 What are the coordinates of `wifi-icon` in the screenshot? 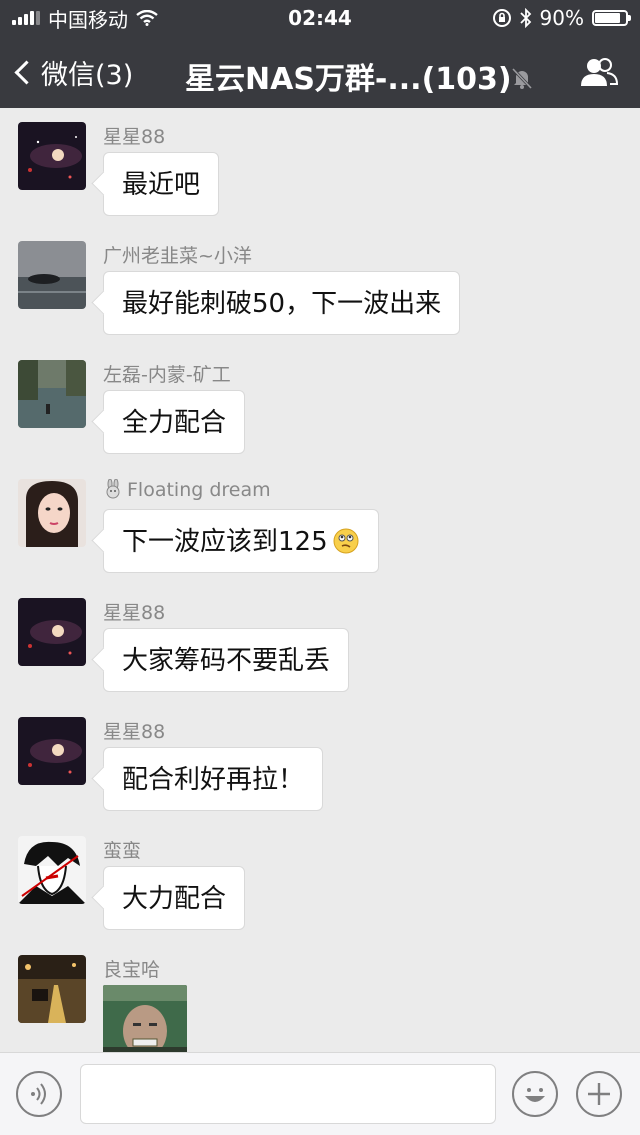 It's located at (147, 18).